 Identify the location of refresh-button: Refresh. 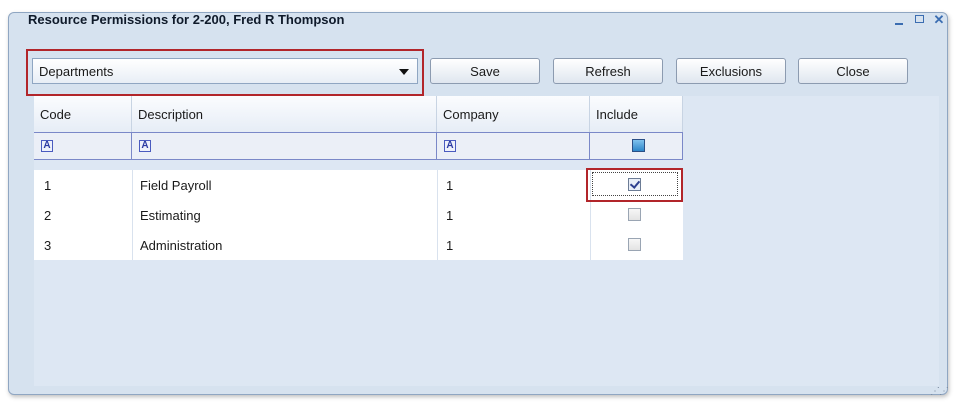
(608, 71).